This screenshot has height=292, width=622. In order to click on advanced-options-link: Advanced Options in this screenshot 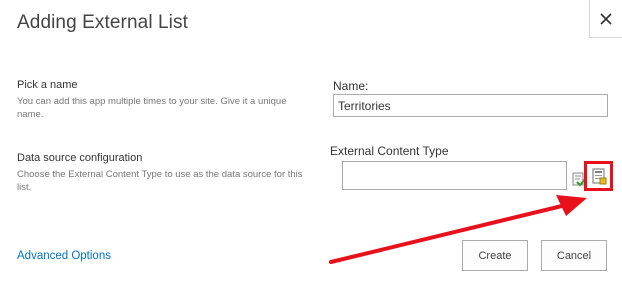, I will do `click(64, 256)`.